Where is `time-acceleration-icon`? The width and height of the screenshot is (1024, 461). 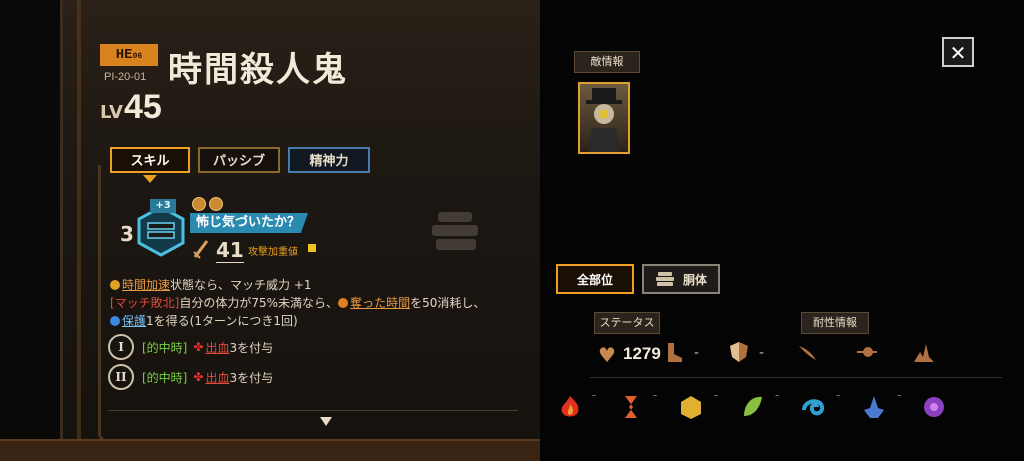 time-acceleration-icon is located at coordinates (115, 285).